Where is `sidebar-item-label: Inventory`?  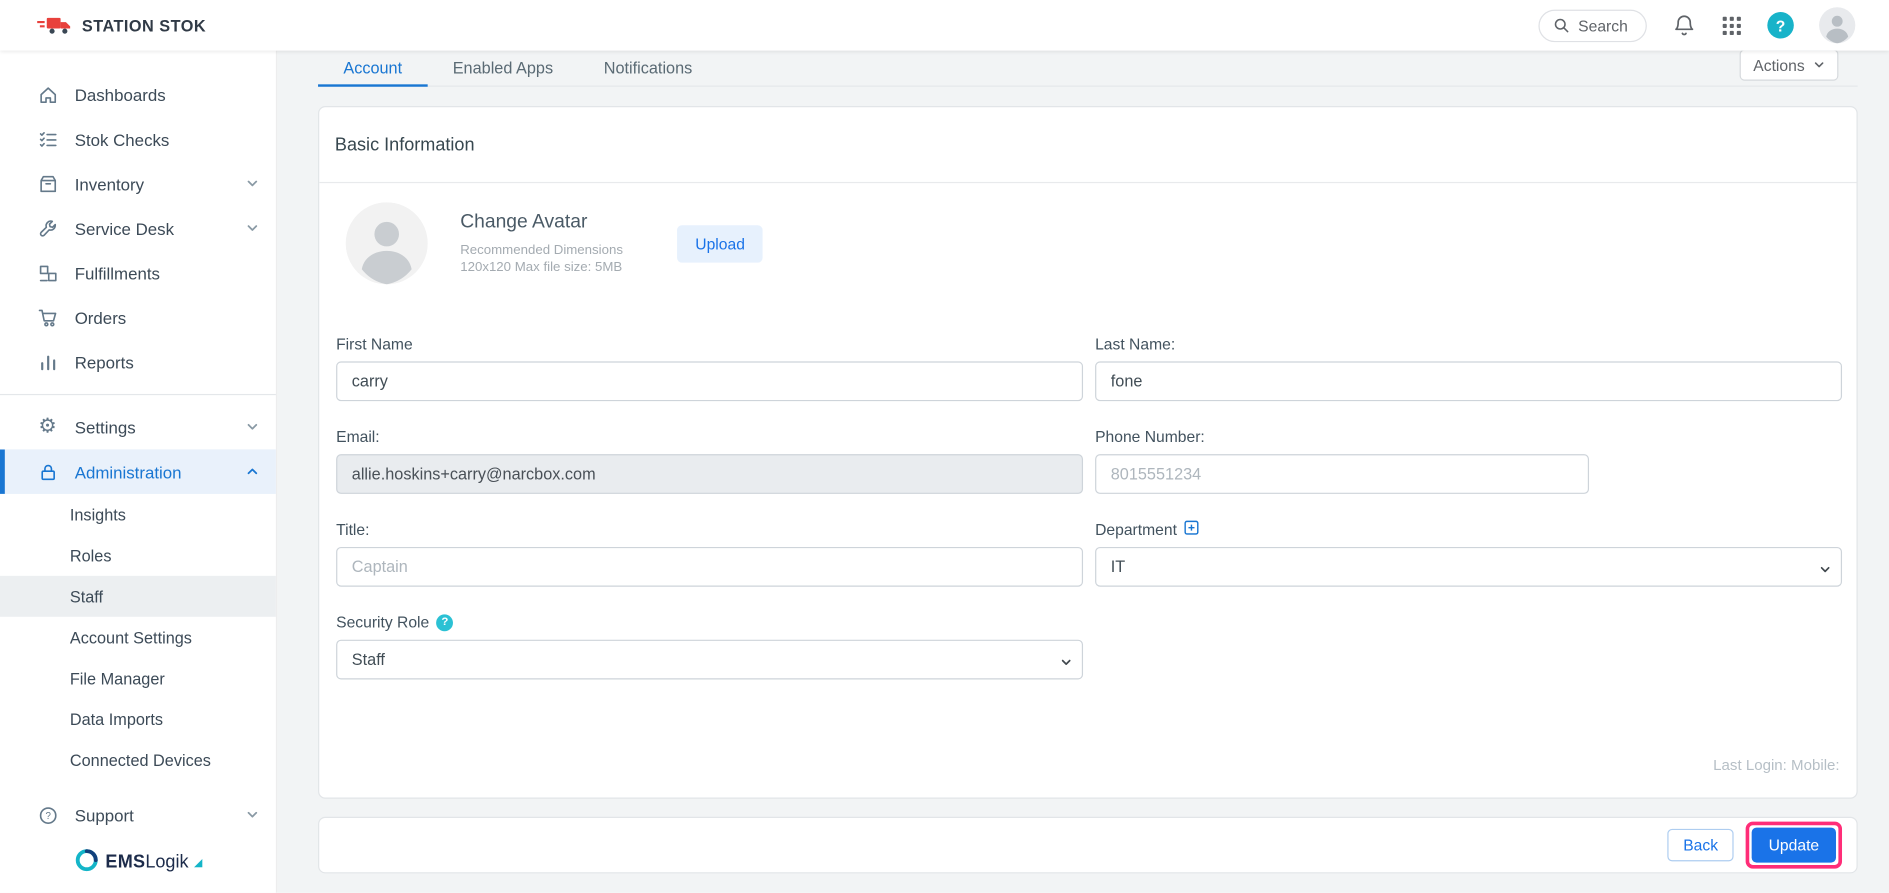 sidebar-item-label: Inventory is located at coordinates (109, 184).